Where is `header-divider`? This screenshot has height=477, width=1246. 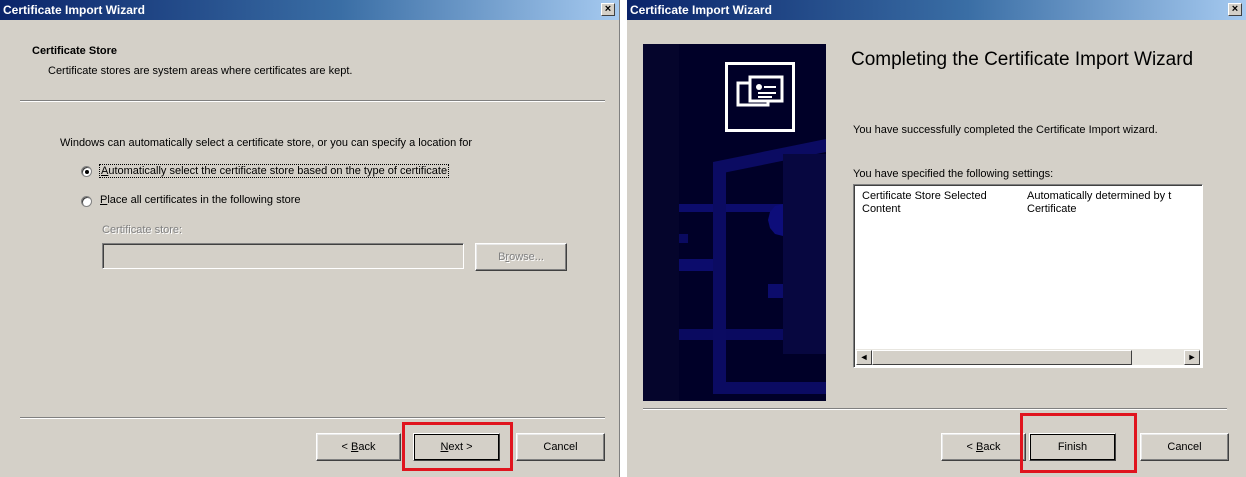 header-divider is located at coordinates (312, 101).